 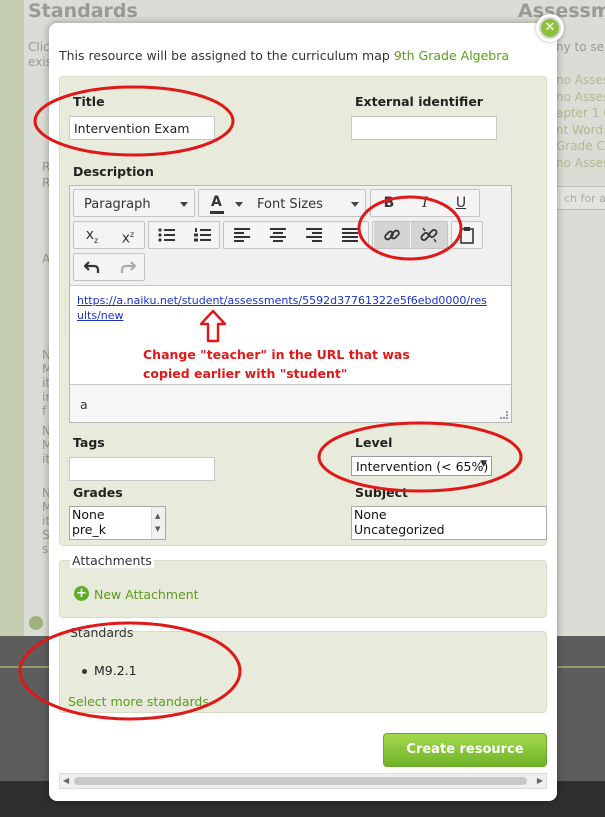 What do you see at coordinates (109, 670) in the screenshot?
I see `standard-item: M9.2.1` at bounding box center [109, 670].